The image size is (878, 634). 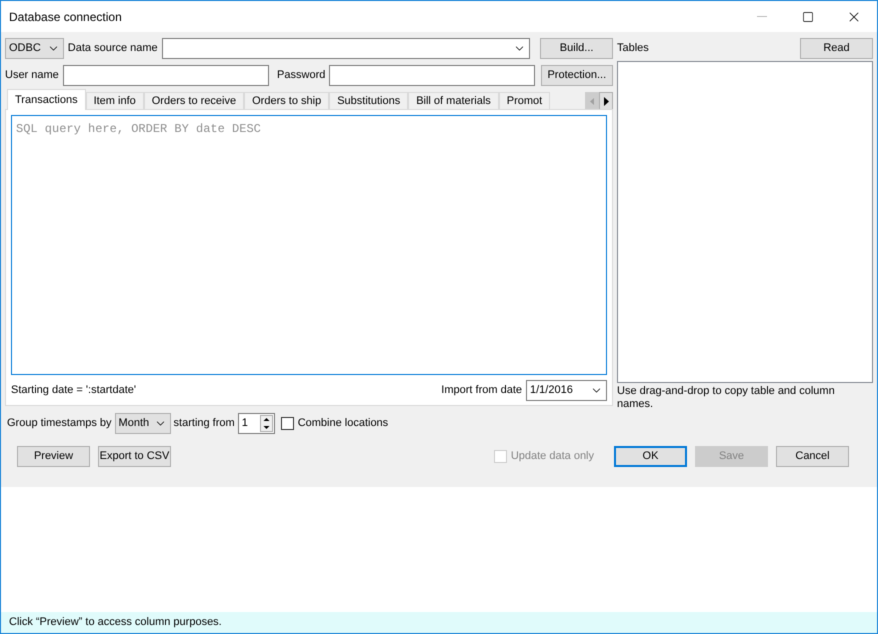 I want to click on tab: Bill of materials, so click(x=453, y=101).